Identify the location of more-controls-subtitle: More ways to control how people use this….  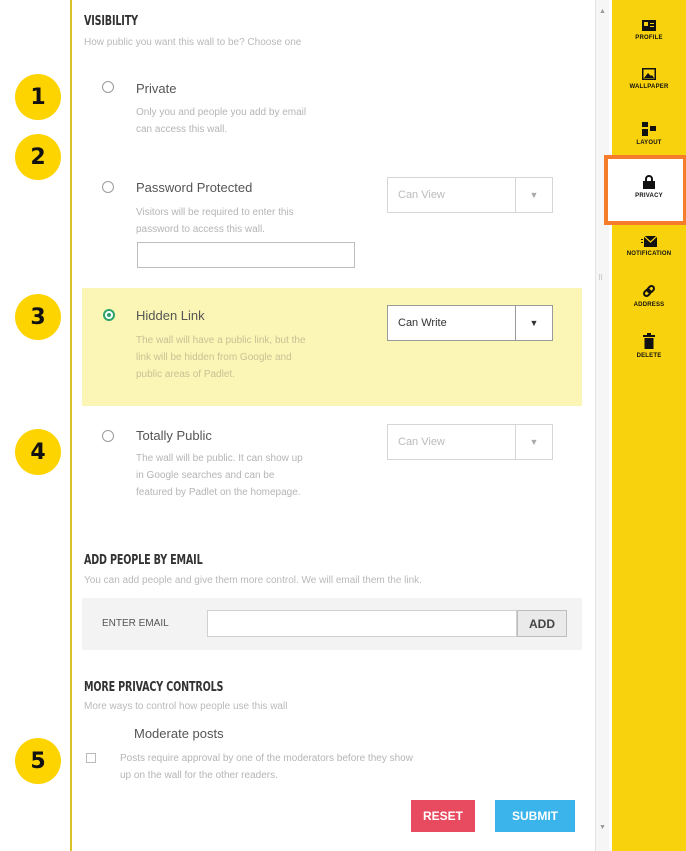
(186, 706).